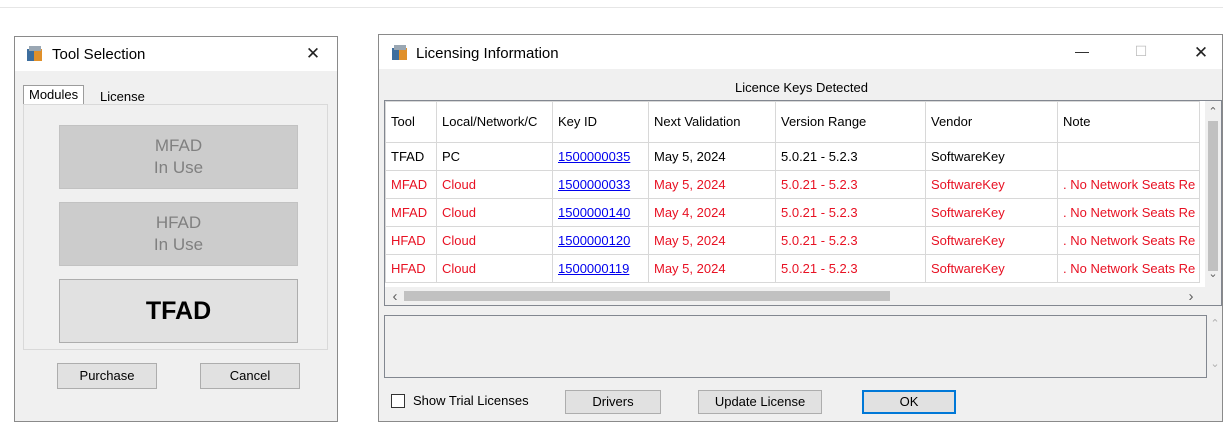 The image size is (1223, 422). I want to click on module-name: TFAD, so click(178, 311).